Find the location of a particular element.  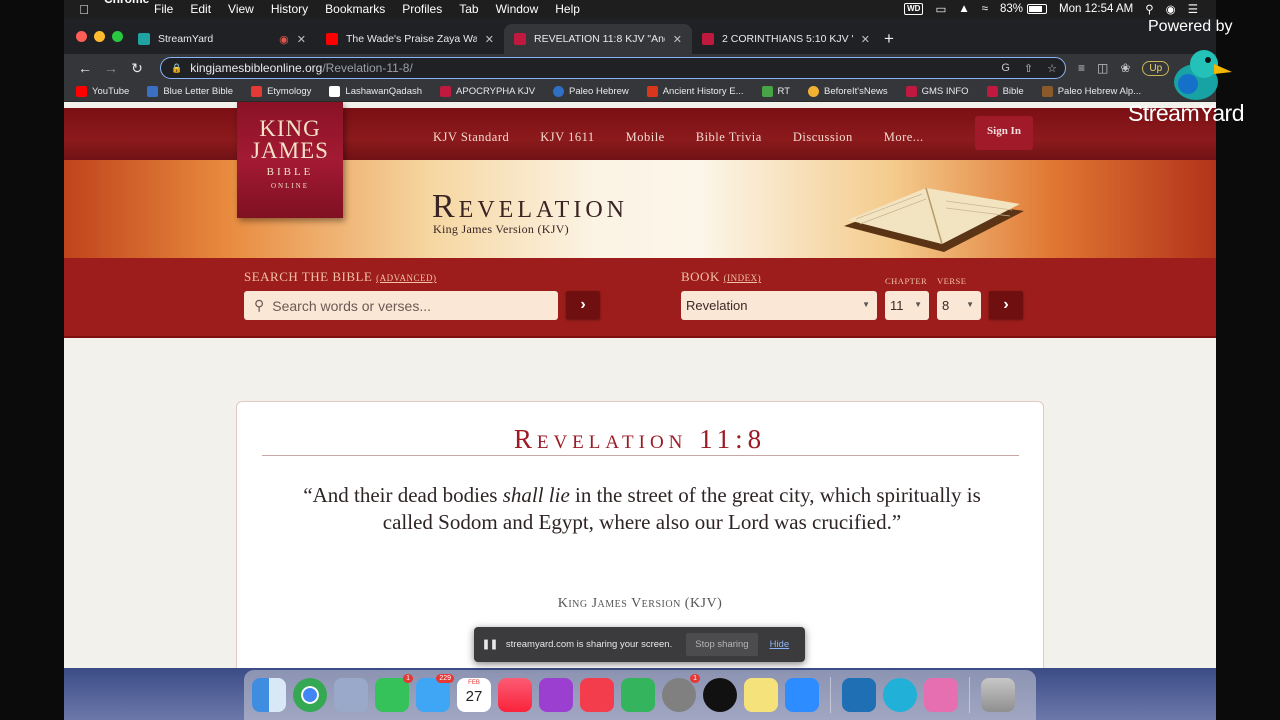

menu-window: Window is located at coordinates (517, 9).